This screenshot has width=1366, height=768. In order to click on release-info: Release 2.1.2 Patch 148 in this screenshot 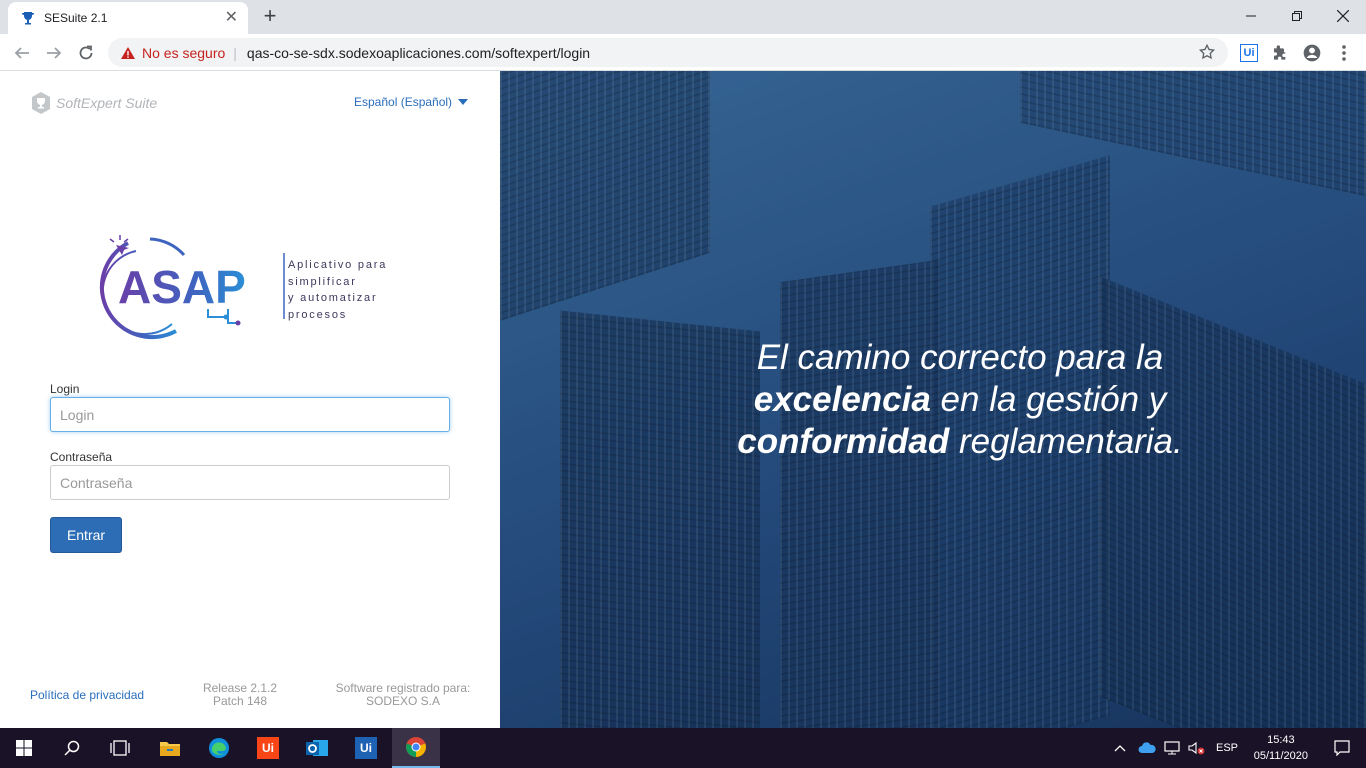, I will do `click(240, 695)`.